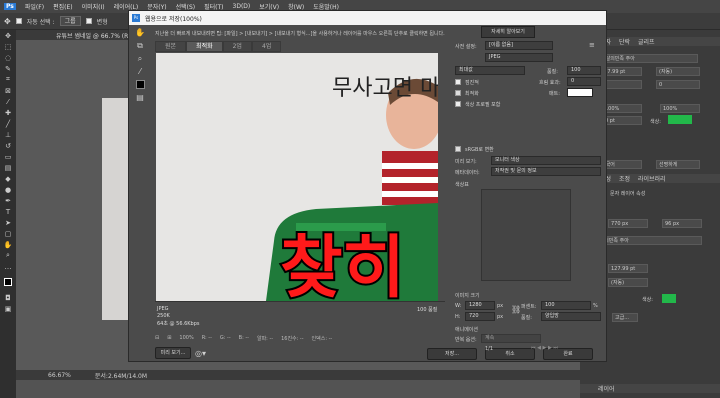 The height and width of the screenshot is (398, 720). I want to click on loop-select: 계속, so click(511, 338).